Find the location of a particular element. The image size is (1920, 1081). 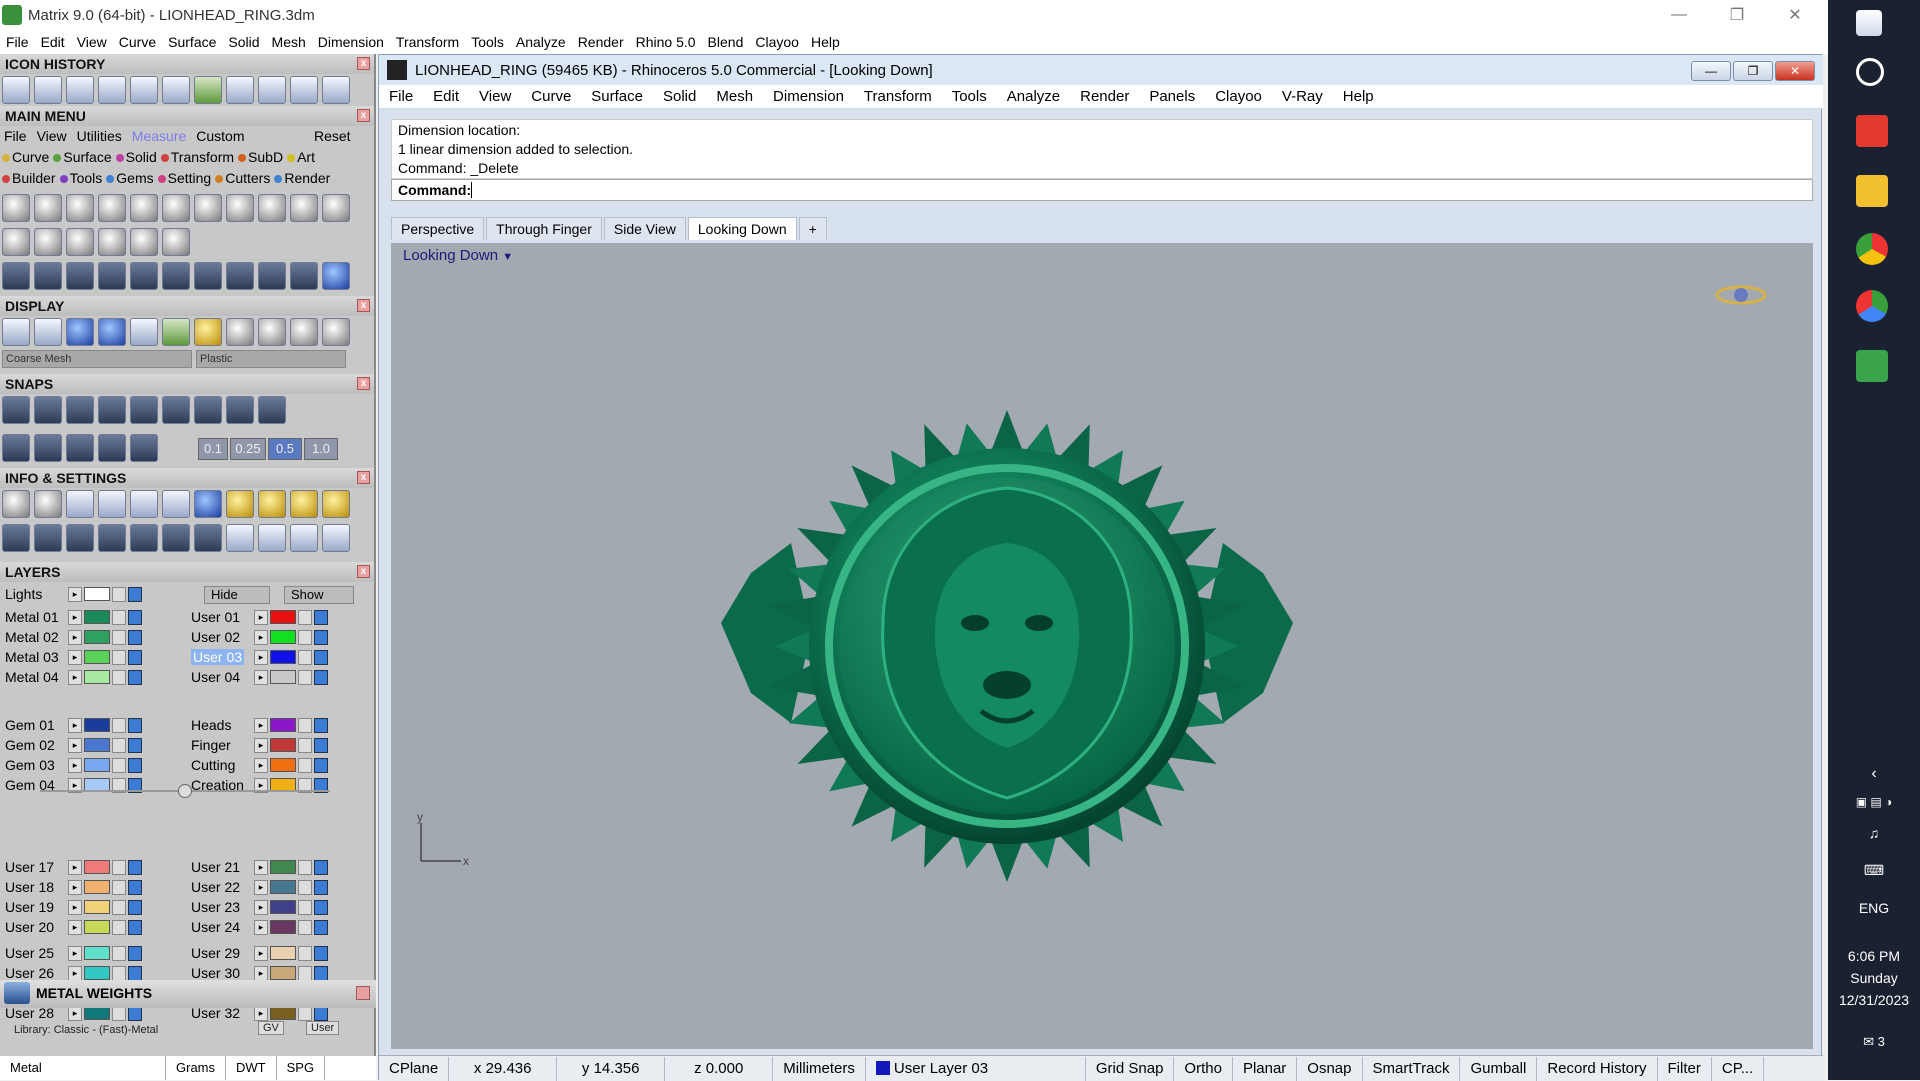

lights-layer-row: Lights ▸ is located at coordinates (72, 594).